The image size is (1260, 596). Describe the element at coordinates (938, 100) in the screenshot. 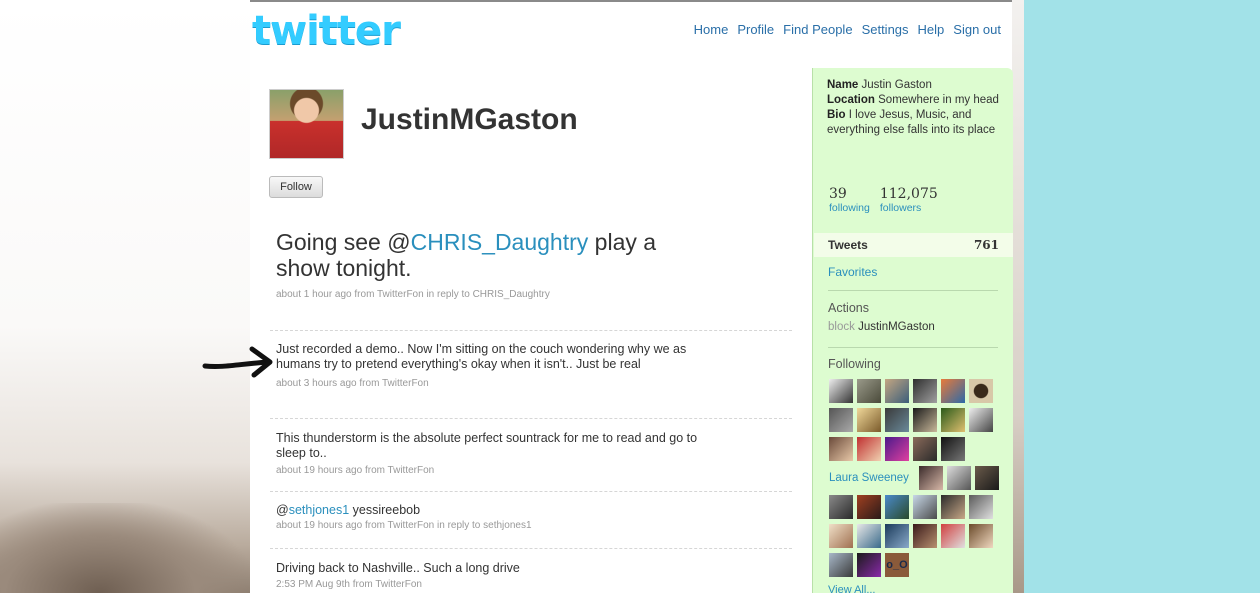

I see `profile-location: Somewhere in my head` at that location.